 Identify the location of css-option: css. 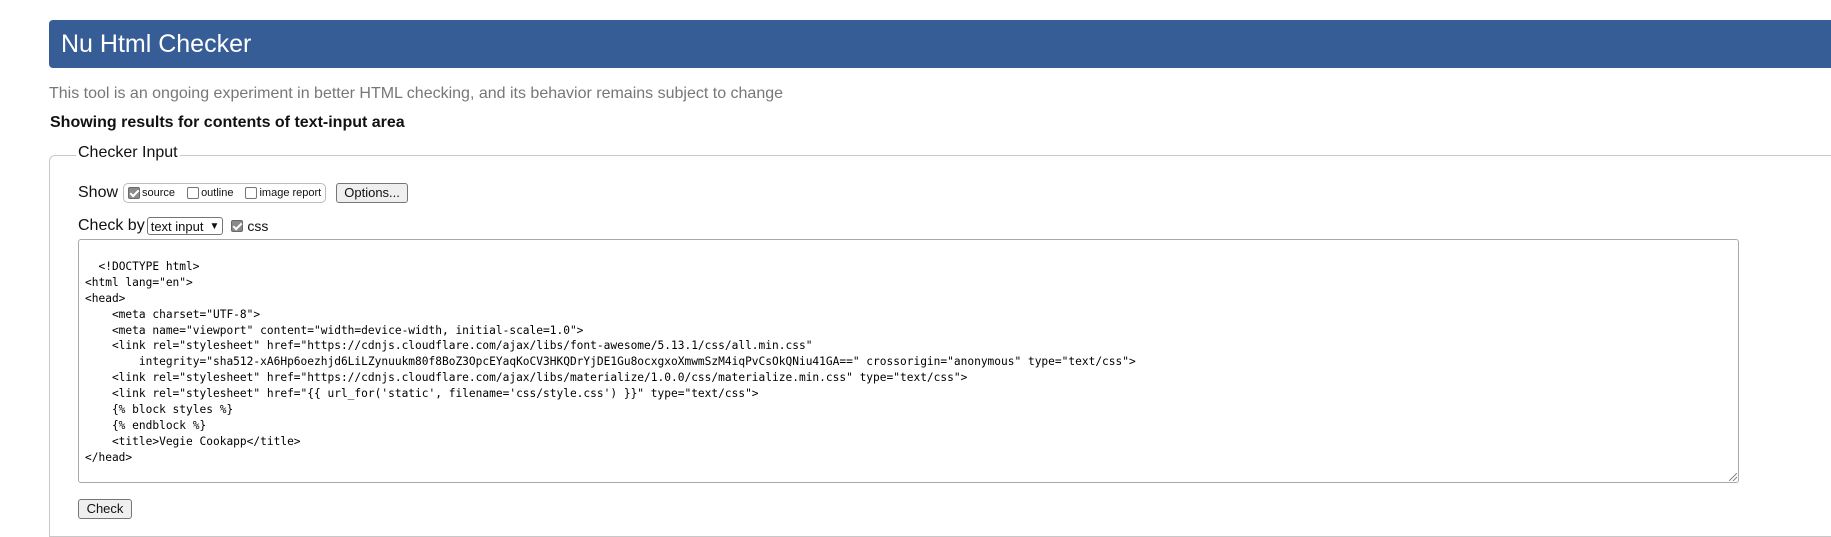
(249, 226).